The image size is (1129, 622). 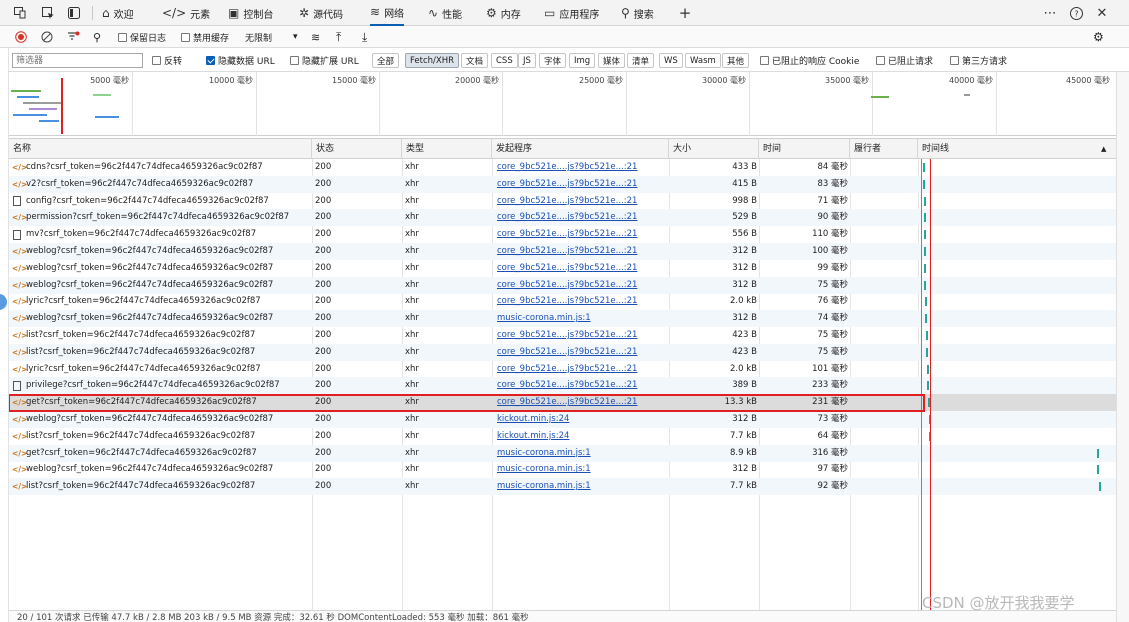 I want to click on type-filter-manifest: 清单, so click(x=641, y=60).